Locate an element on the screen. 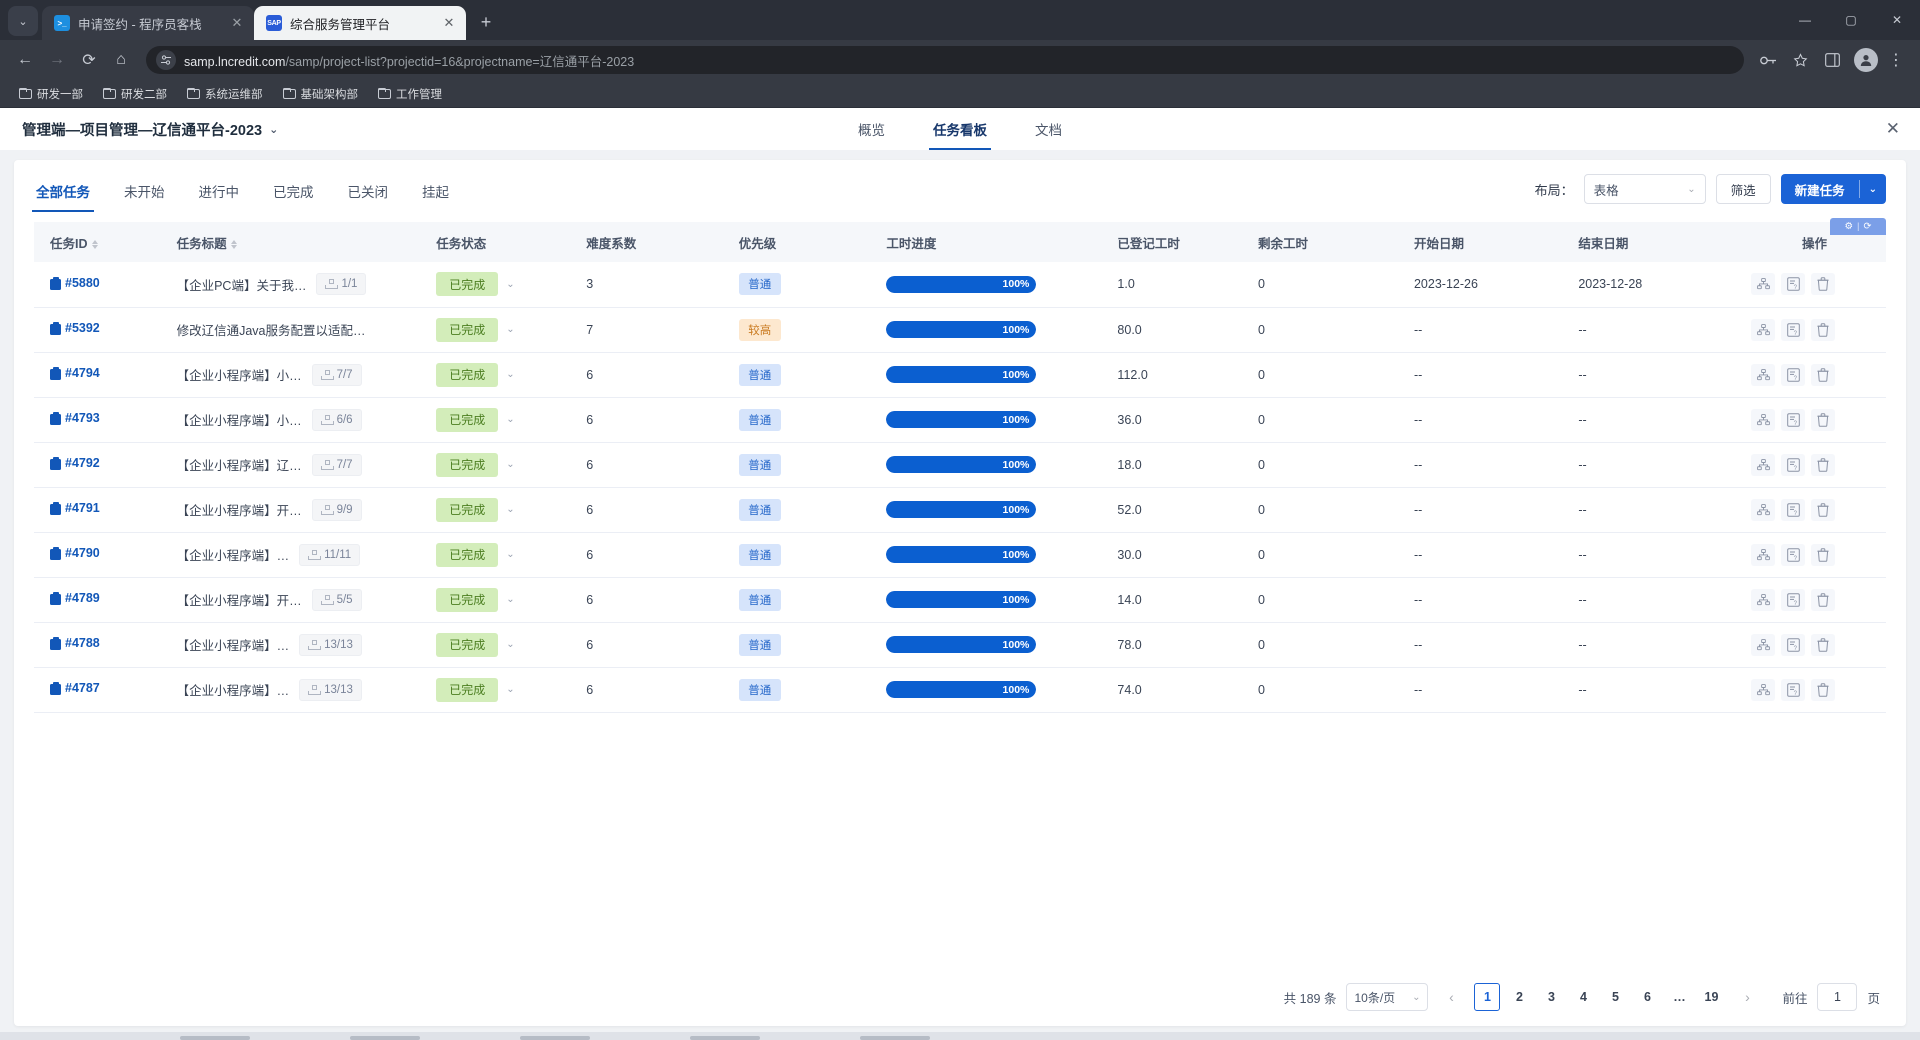 The image size is (1920, 1040). browser-menu-icon: ⋮ is located at coordinates (1896, 60).